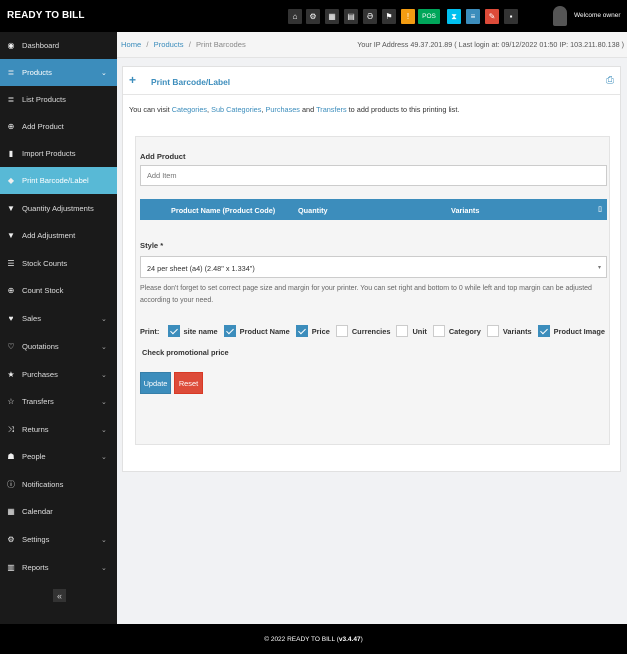 The image size is (627, 654). I want to click on sidebar-item-purchases: ★ Purchases ⌄, so click(58, 374).